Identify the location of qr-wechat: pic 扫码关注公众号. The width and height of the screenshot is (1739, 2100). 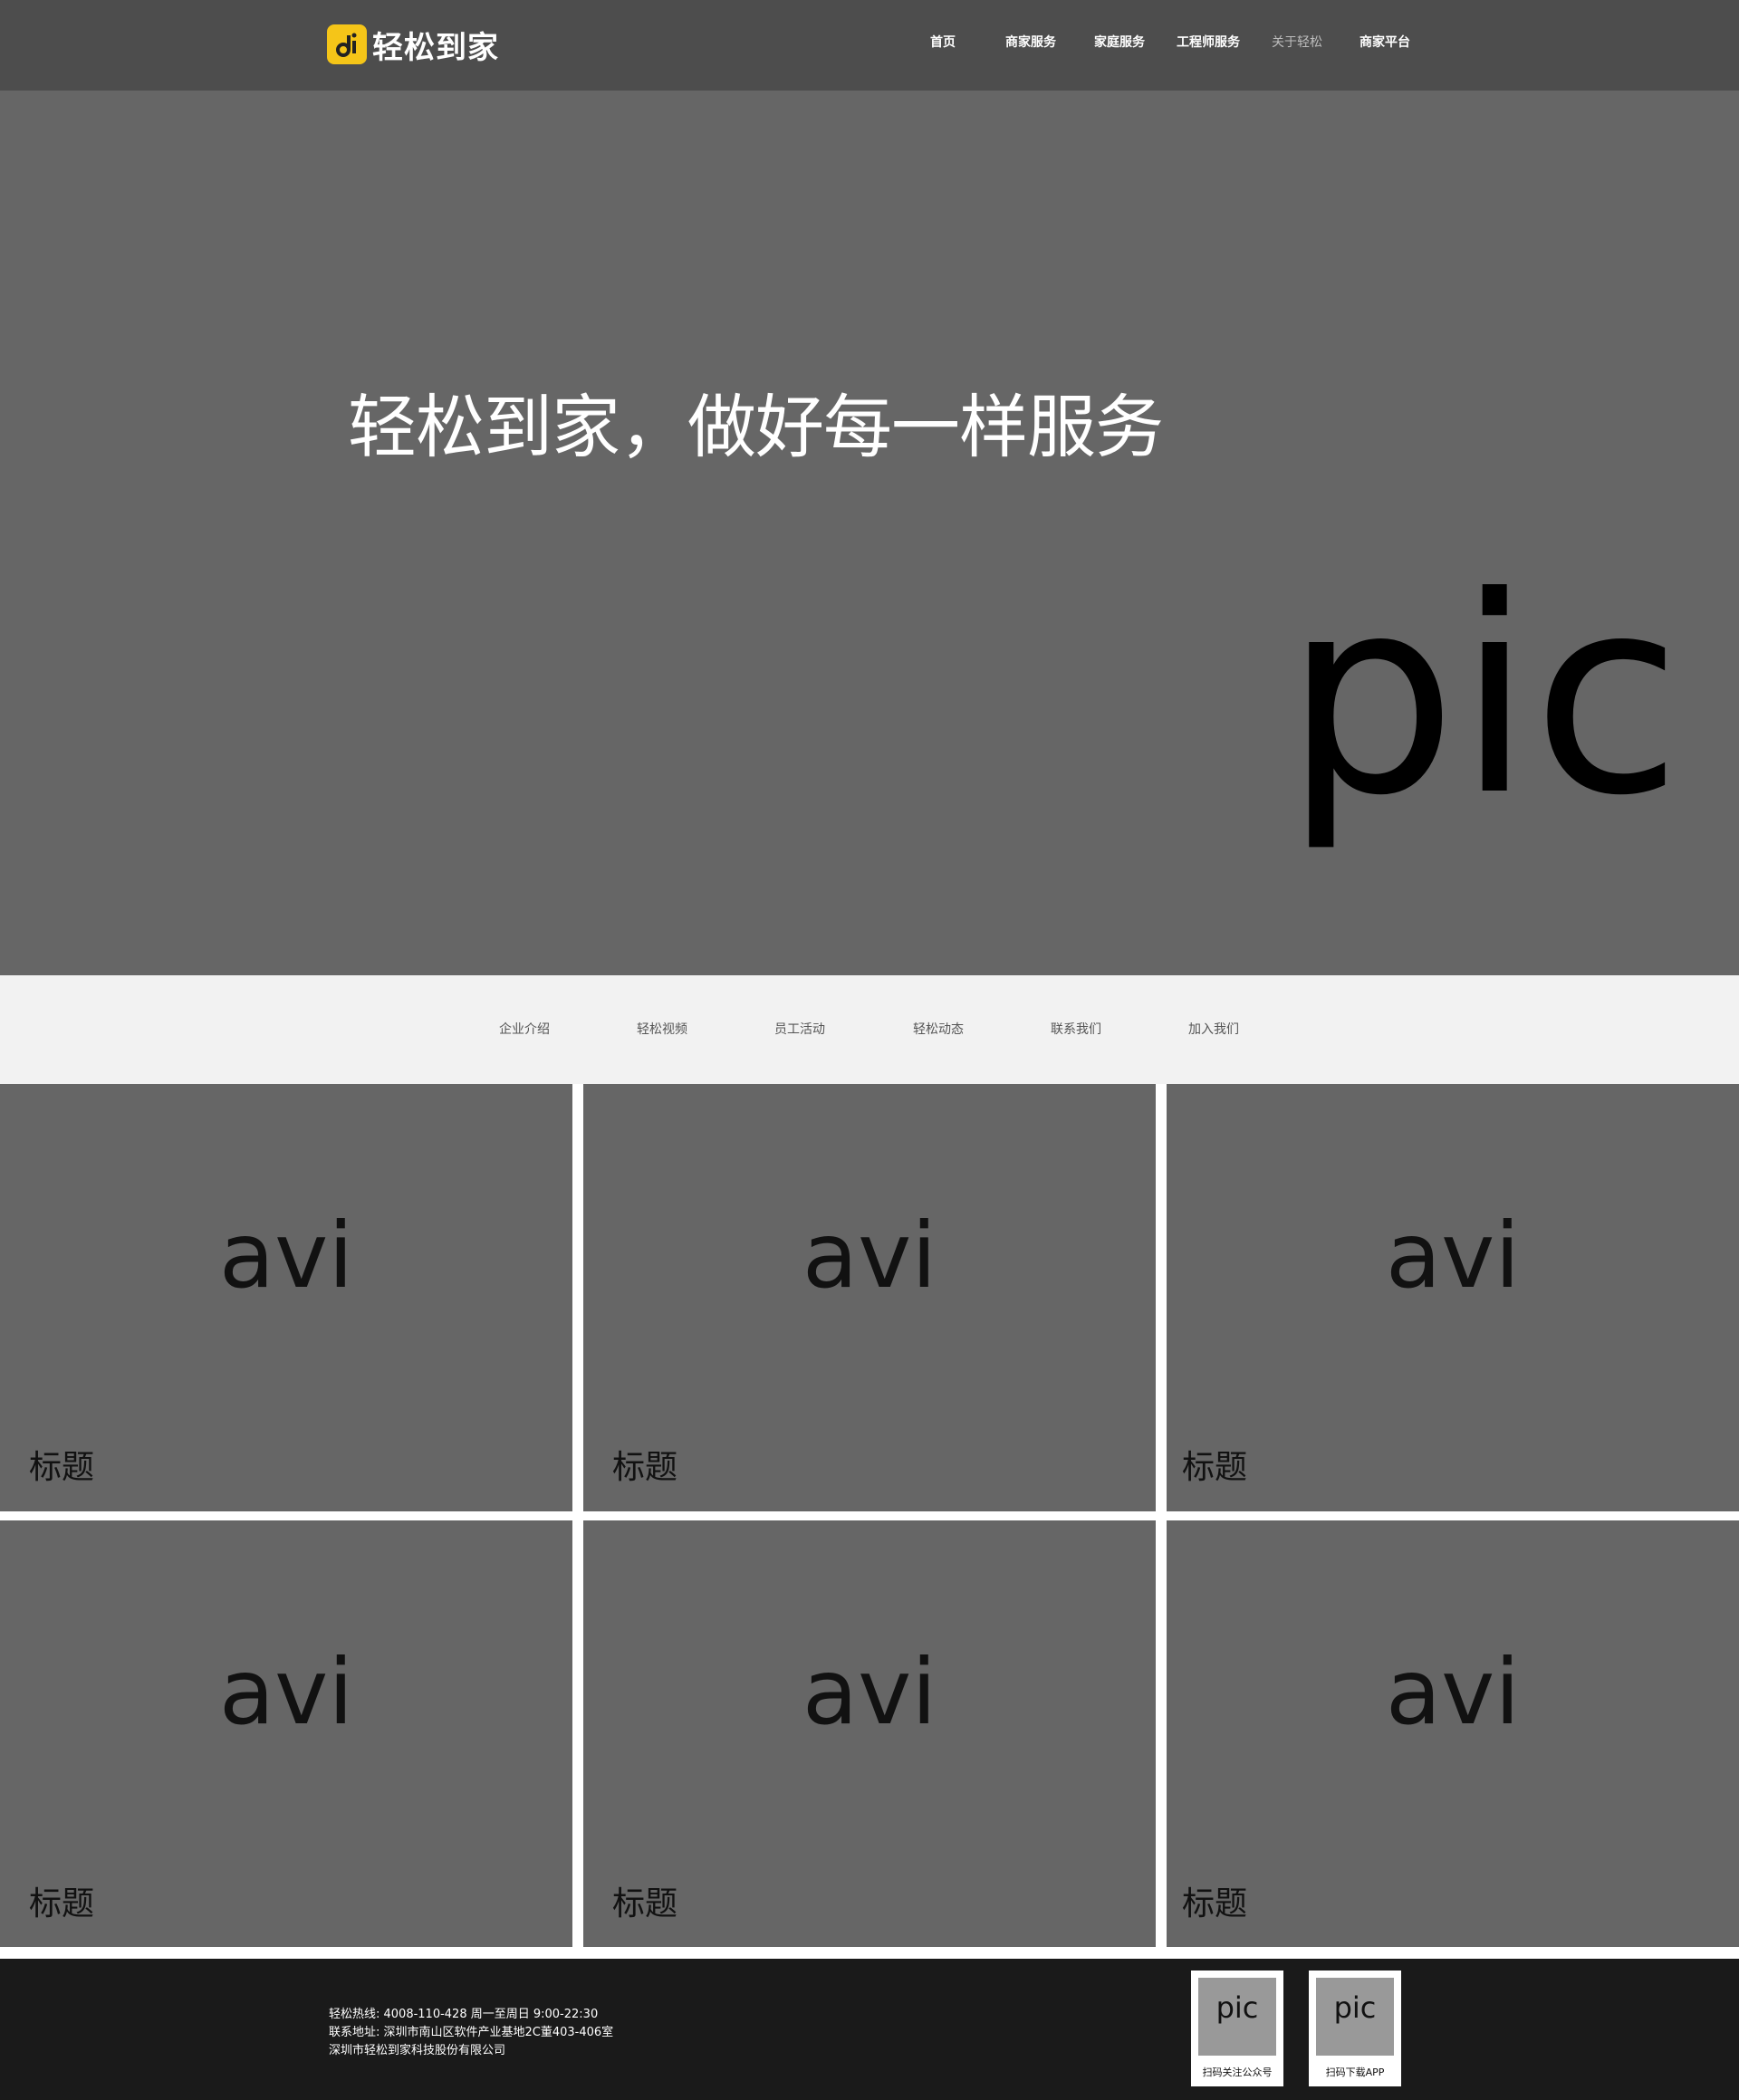
(1237, 2028).